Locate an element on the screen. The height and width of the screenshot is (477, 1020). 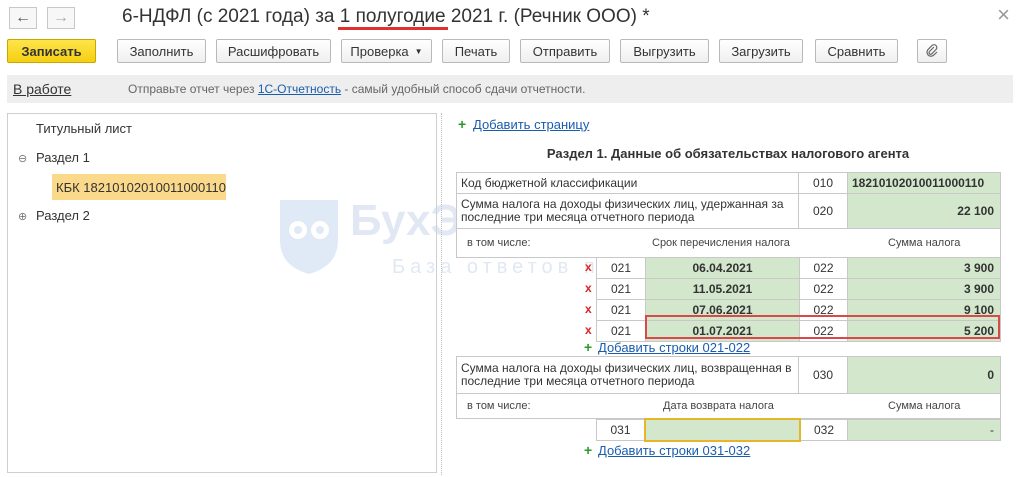
decode-button: Расшифровать is located at coordinates (273, 51).